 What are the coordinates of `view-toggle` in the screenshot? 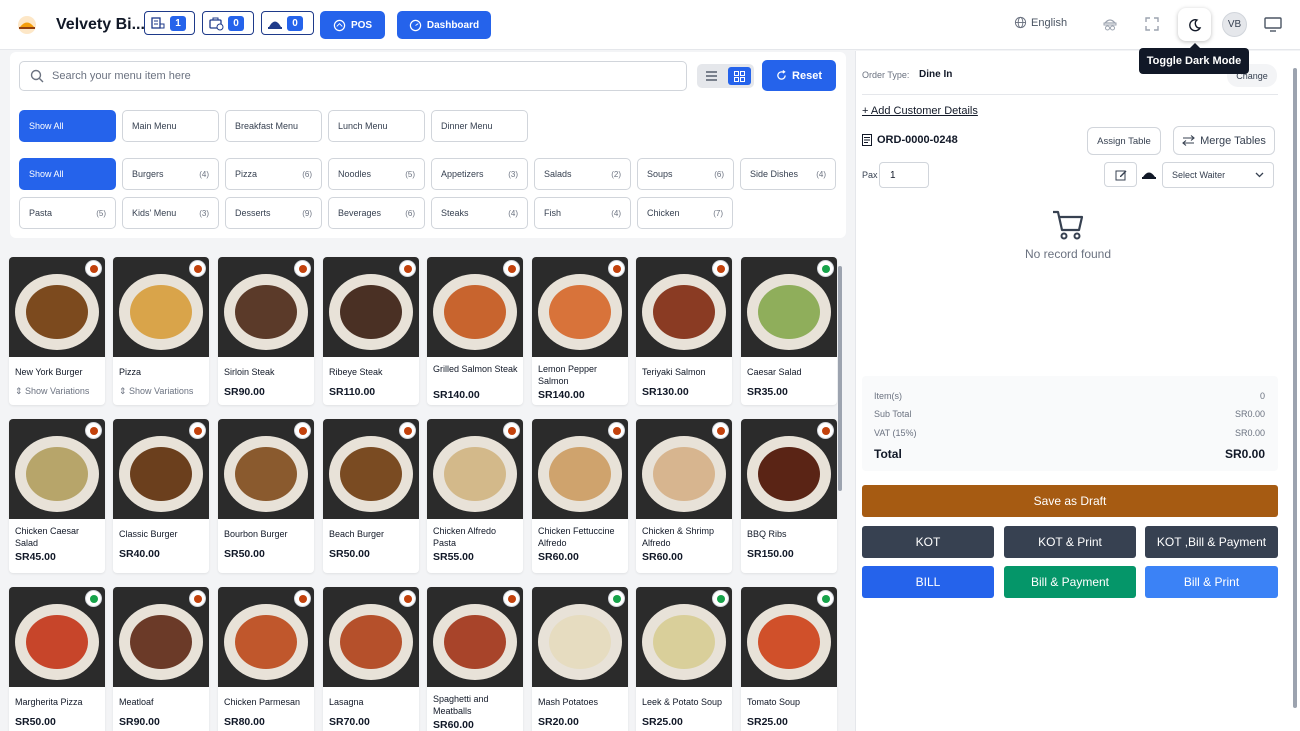 It's located at (725, 76).